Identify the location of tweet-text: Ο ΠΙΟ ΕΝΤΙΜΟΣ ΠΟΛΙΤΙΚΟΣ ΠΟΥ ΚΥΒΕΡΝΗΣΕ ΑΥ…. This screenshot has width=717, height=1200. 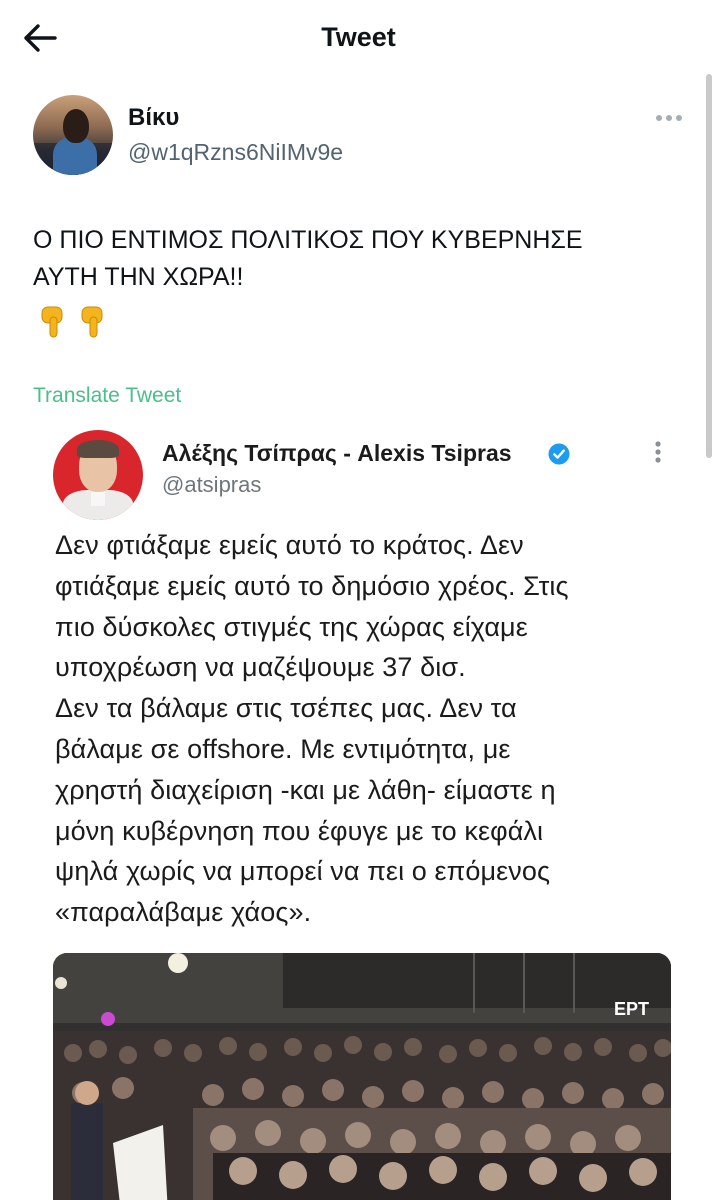
(358, 259).